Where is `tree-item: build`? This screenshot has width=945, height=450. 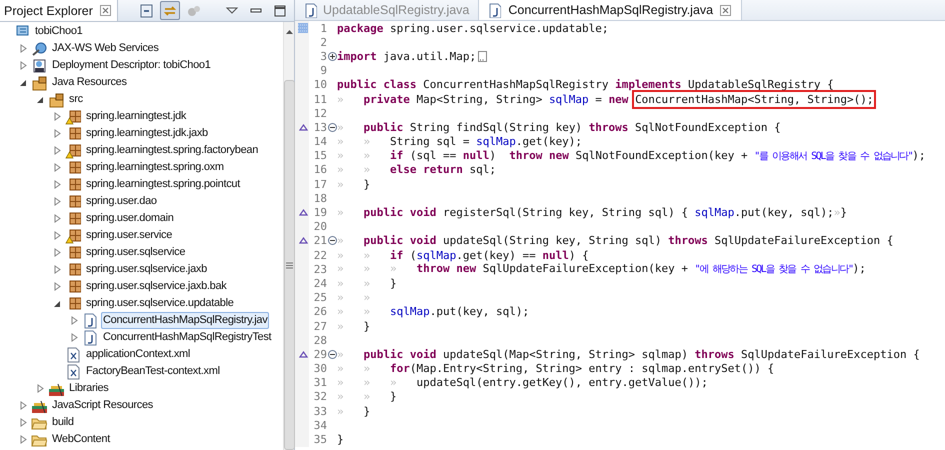
tree-item: build is located at coordinates (63, 422).